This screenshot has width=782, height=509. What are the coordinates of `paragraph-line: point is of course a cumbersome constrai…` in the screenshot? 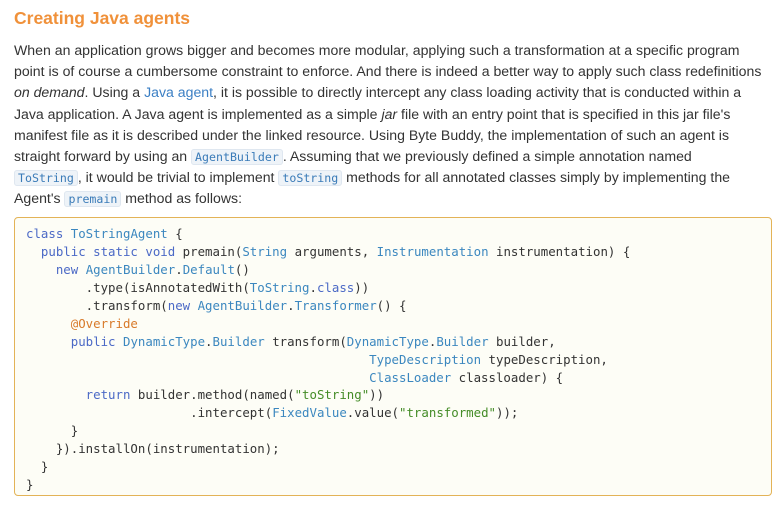 It's located at (398, 71).